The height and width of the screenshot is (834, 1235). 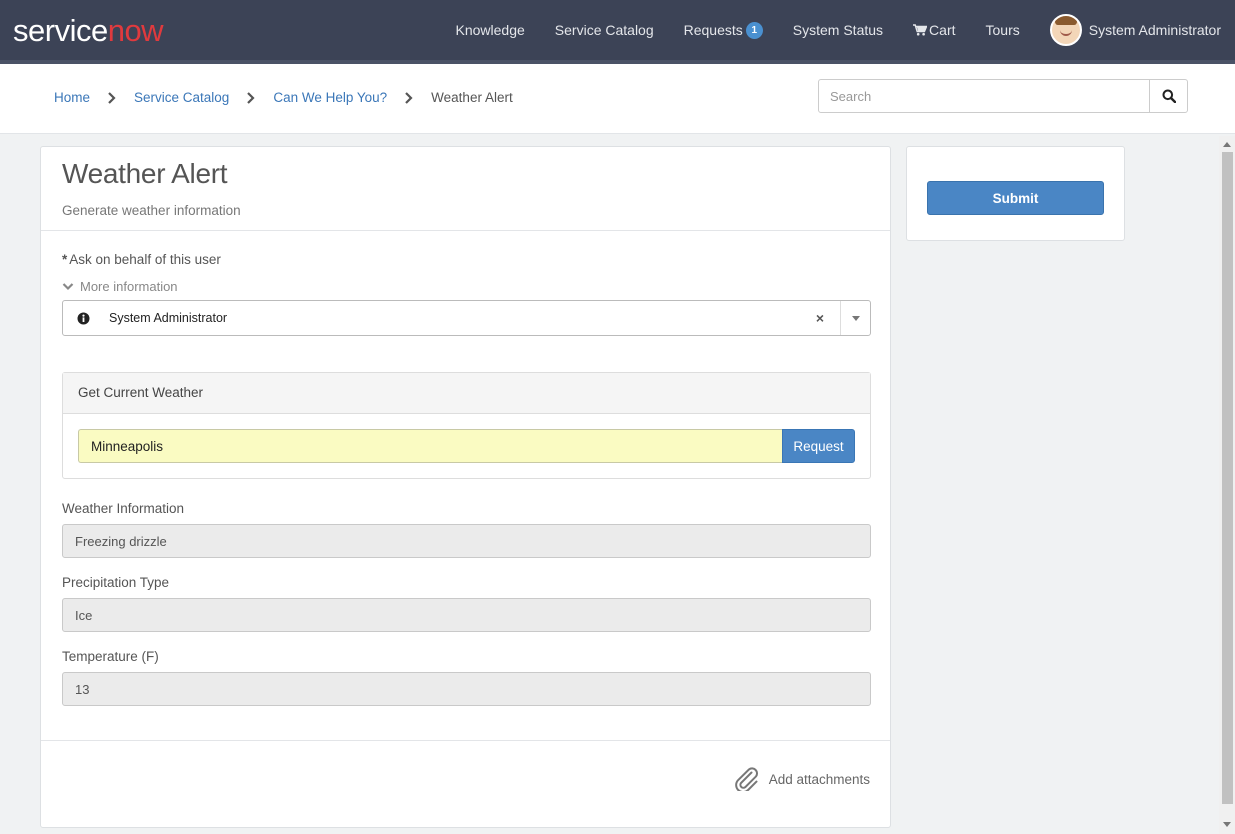 What do you see at coordinates (466, 393) in the screenshot?
I see `weather-panel-title: Get Current Weather` at bounding box center [466, 393].